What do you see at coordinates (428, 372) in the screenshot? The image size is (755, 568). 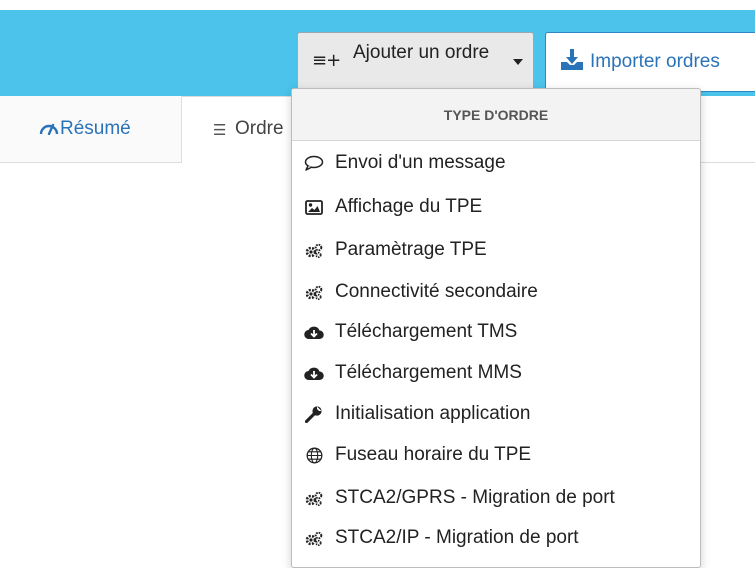 I see `menu-item-label: Téléchargement MMS` at bounding box center [428, 372].